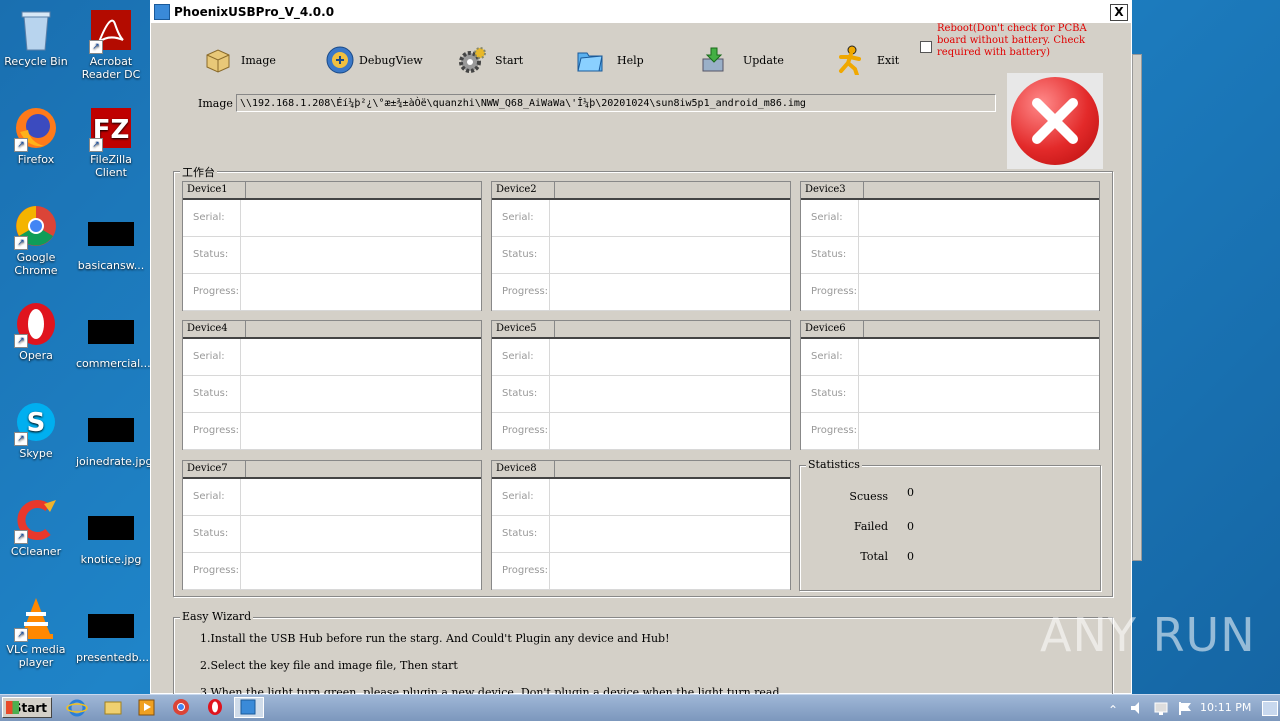  What do you see at coordinates (36, 136) in the screenshot?
I see `desktop-icon-firefox: ↗ Firefox` at bounding box center [36, 136].